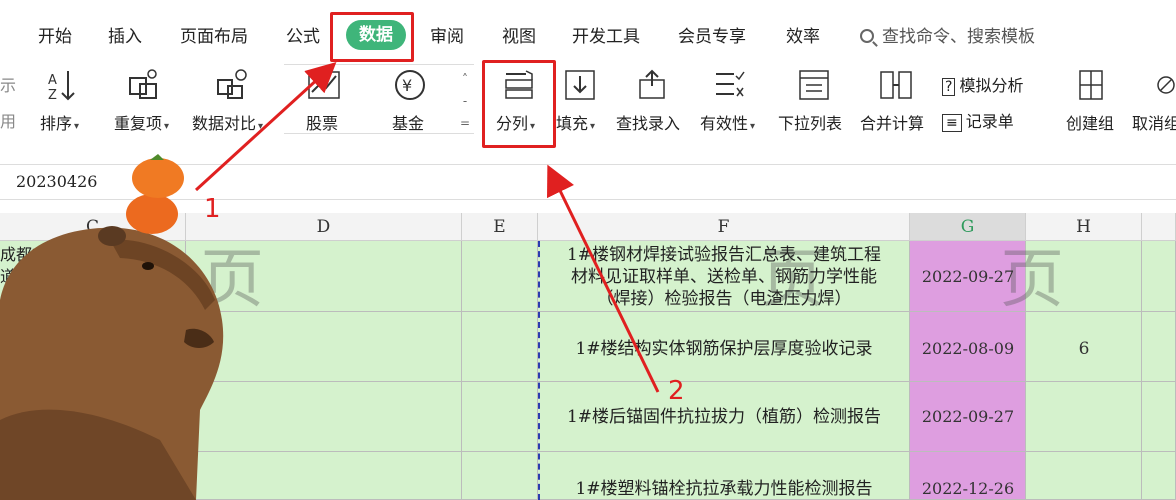  What do you see at coordinates (968, 488) in the screenshot?
I see `cell-g4-text: 2022-12-26` at bounding box center [968, 488].